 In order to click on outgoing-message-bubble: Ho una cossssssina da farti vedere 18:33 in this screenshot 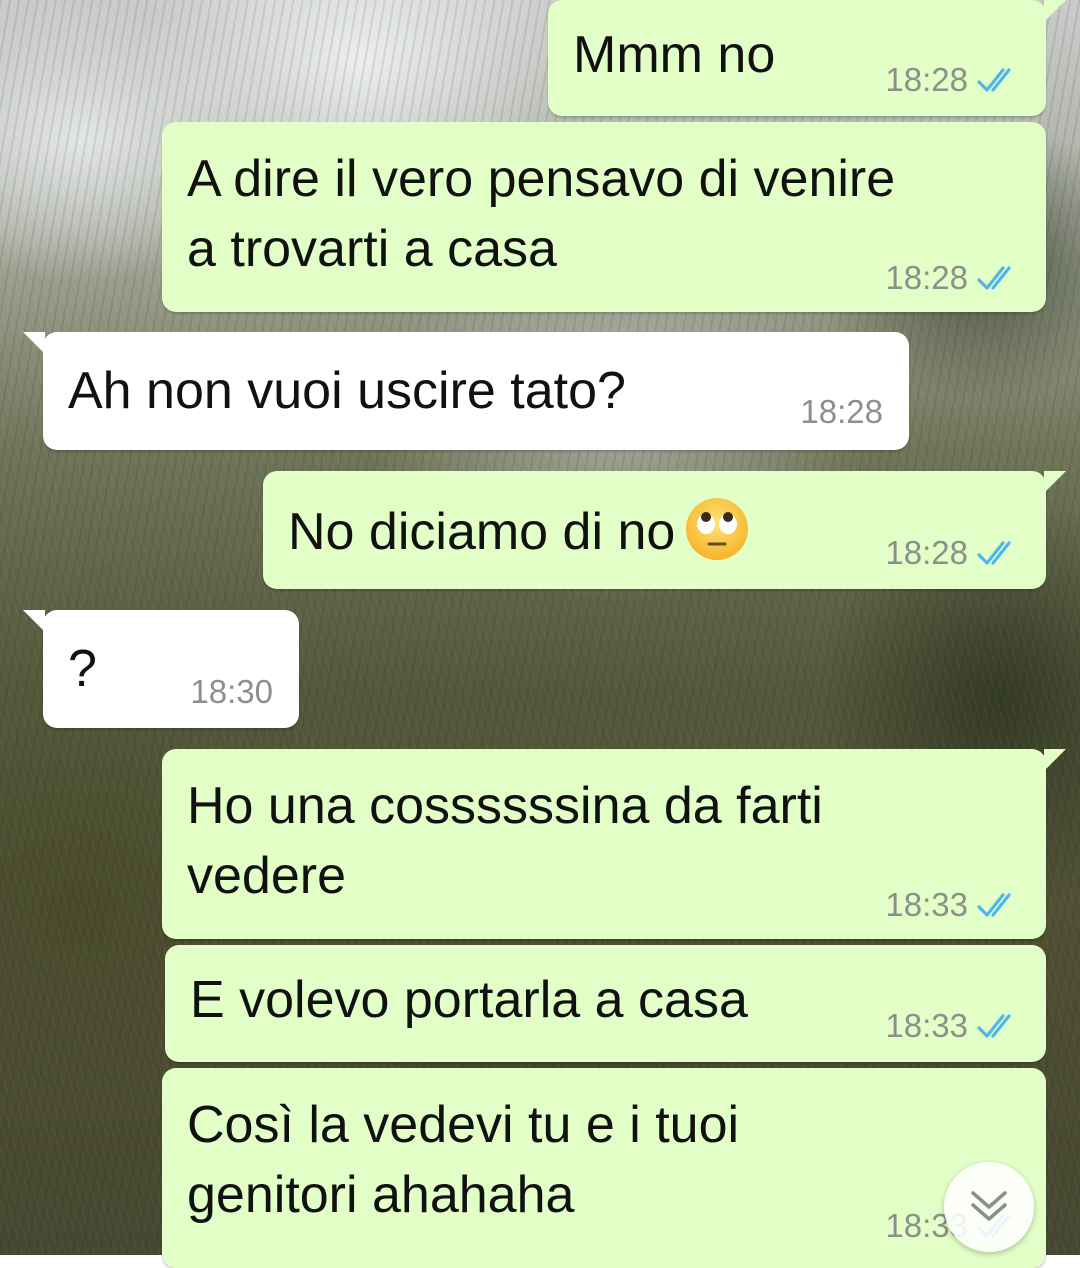, I will do `click(614, 844)`.